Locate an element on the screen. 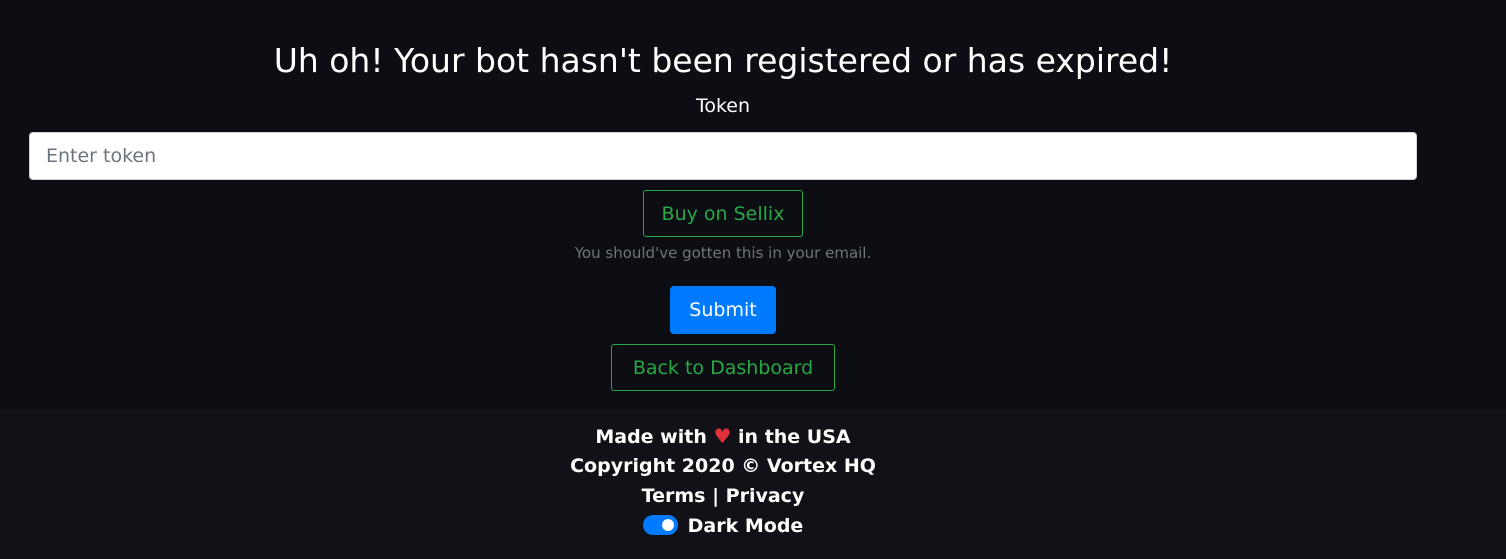  dark-mode-row: Dark Mode is located at coordinates (723, 526).